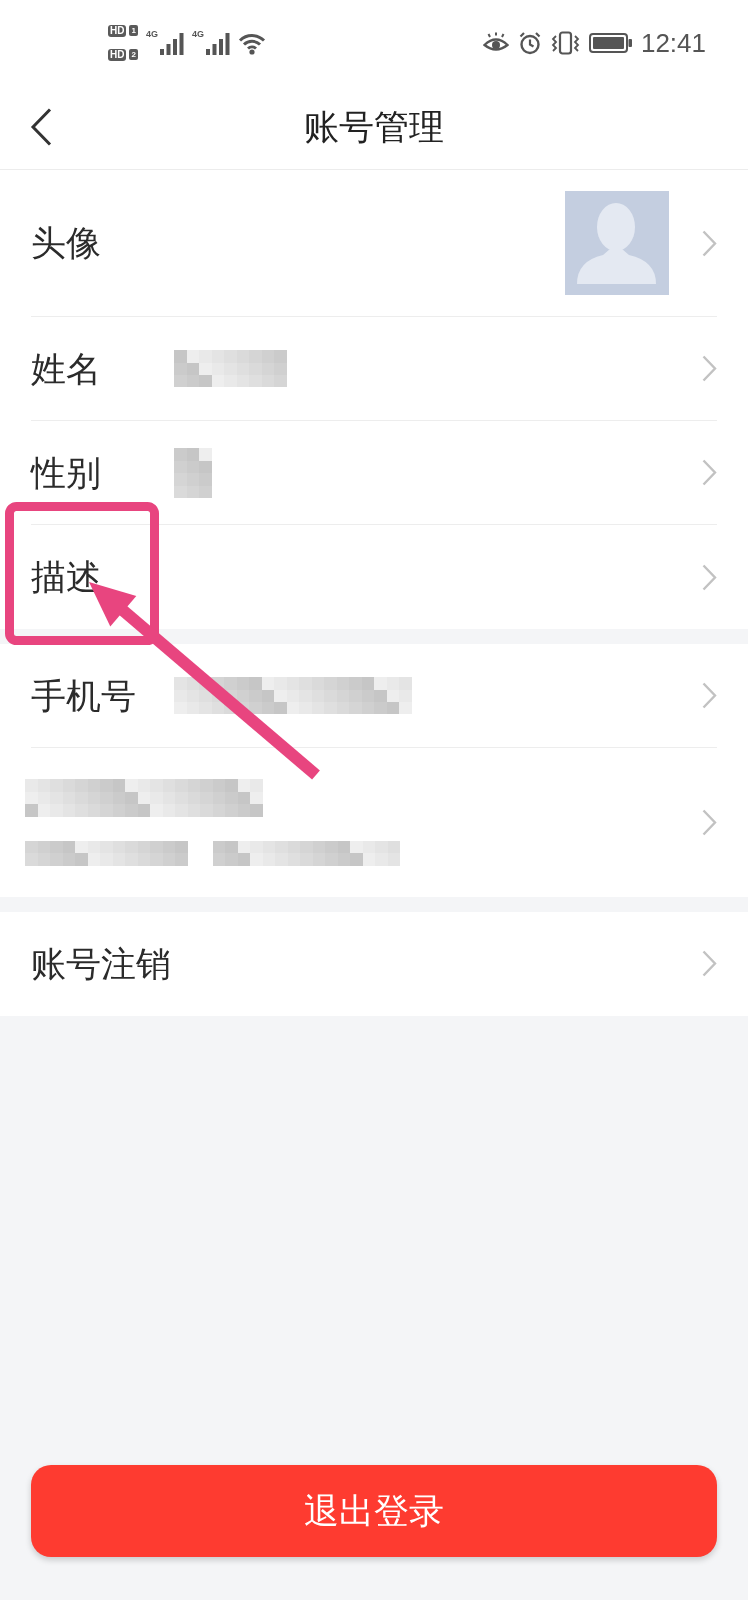 Image resolution: width=748 pixels, height=1600 pixels. Describe the element at coordinates (83, 695) in the screenshot. I see `row-label: 手机号` at that location.